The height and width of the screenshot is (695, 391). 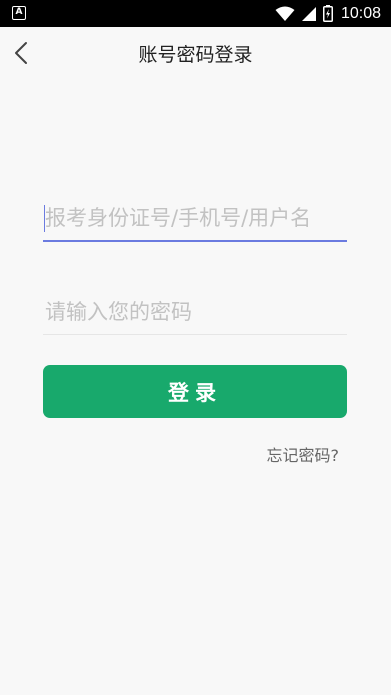 What do you see at coordinates (360, 13) in the screenshot?
I see `status-time: 10:08` at bounding box center [360, 13].